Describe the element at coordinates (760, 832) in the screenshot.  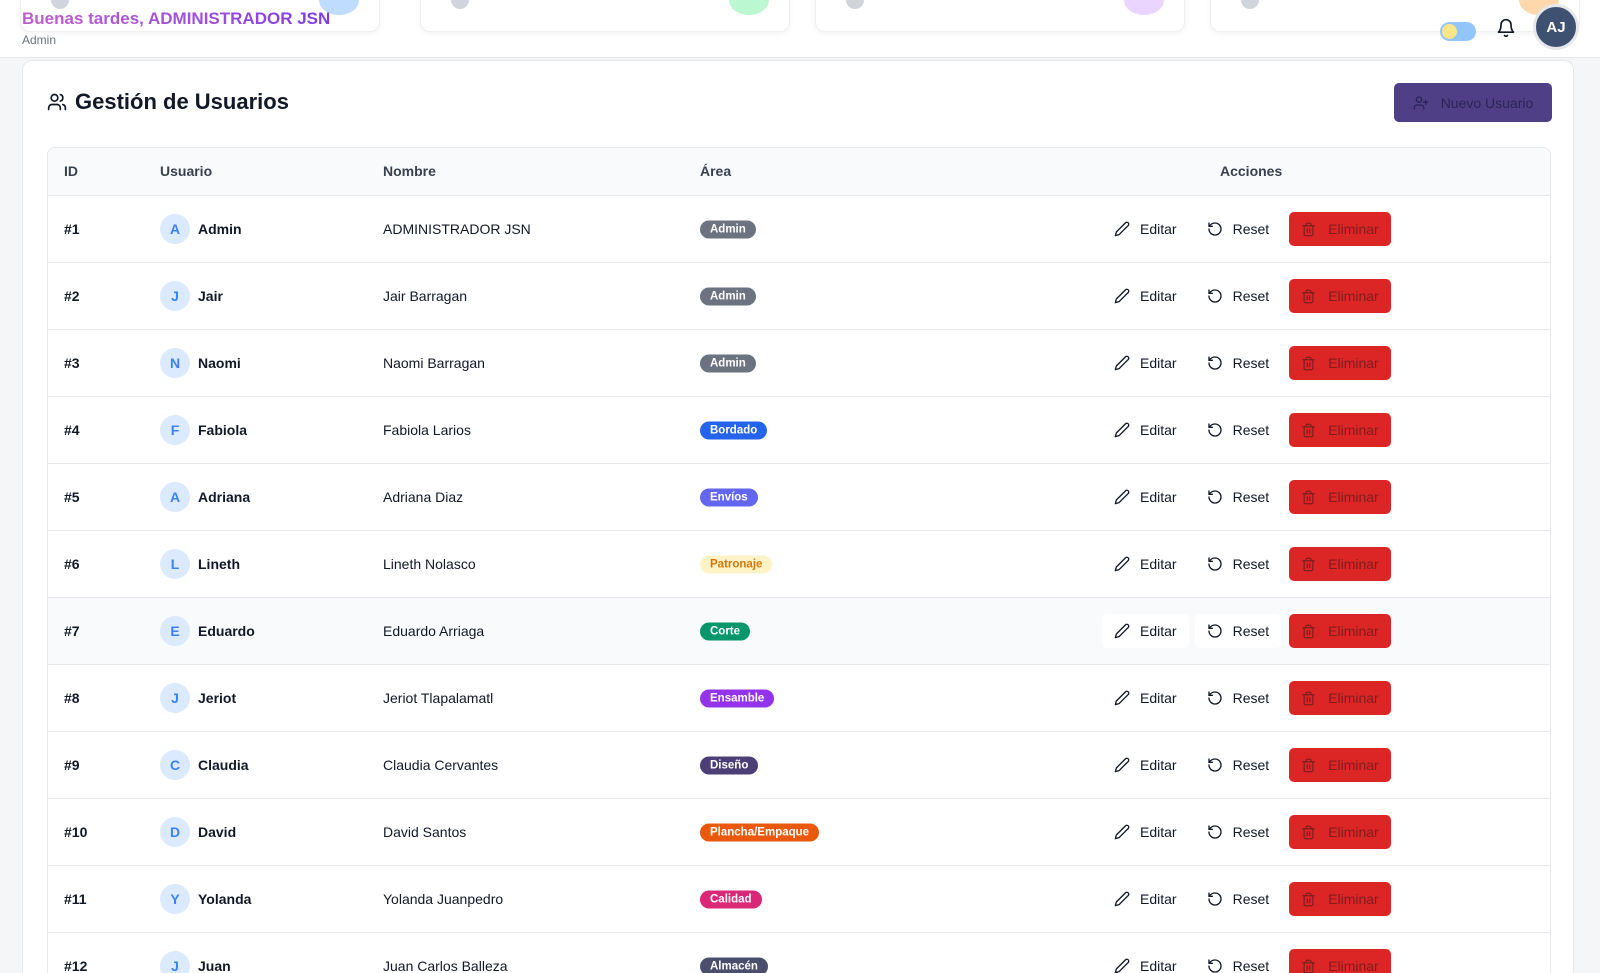
I see `area-cell: Plancha/Empaque` at that location.